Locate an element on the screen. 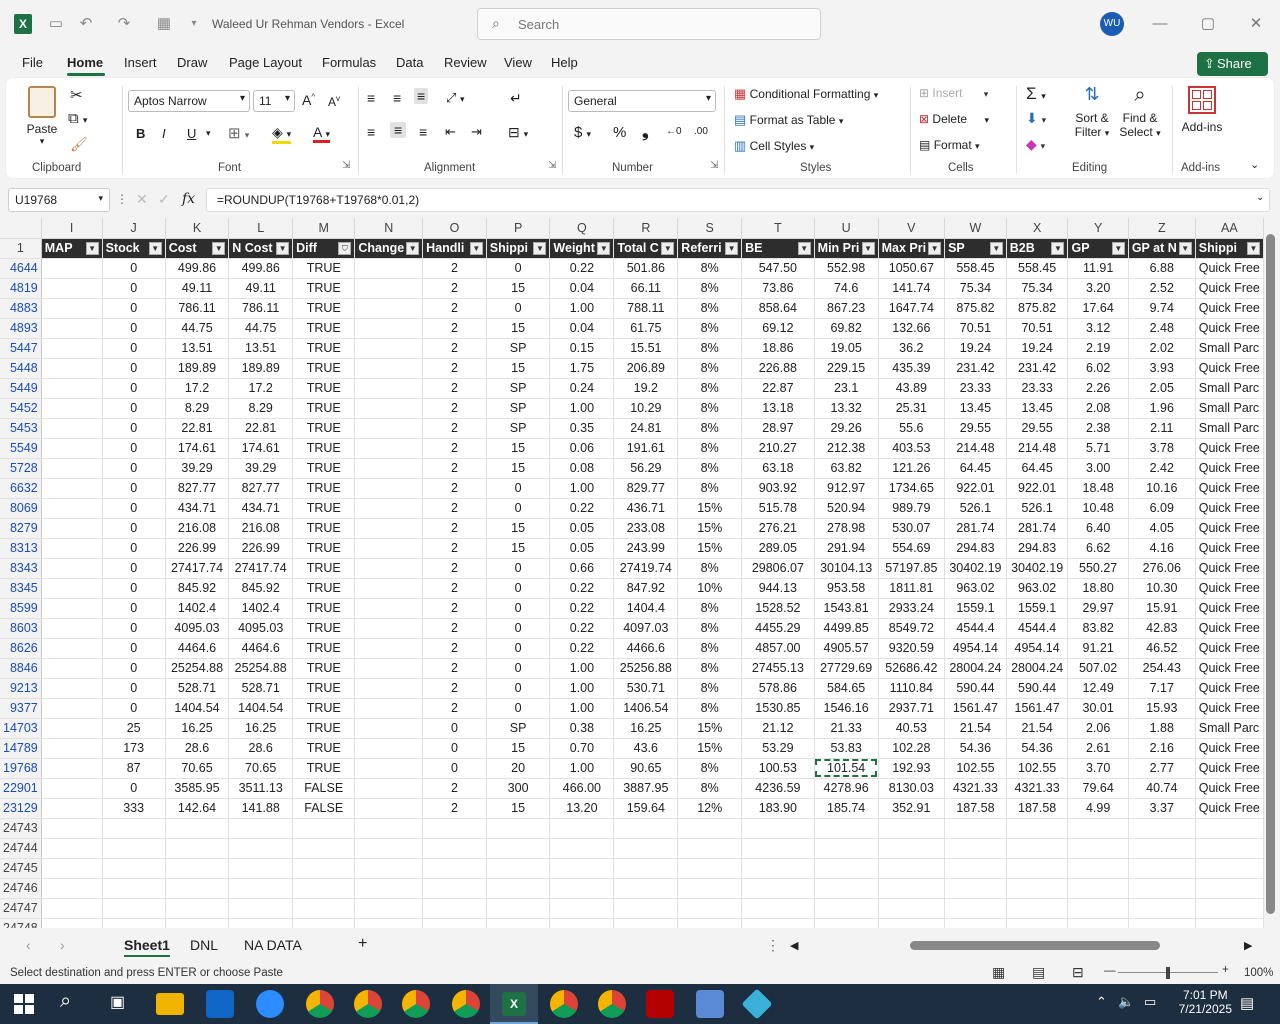 This screenshot has height=1024, width=1280. maximize-icon: ▢ is located at coordinates (1208, 24).